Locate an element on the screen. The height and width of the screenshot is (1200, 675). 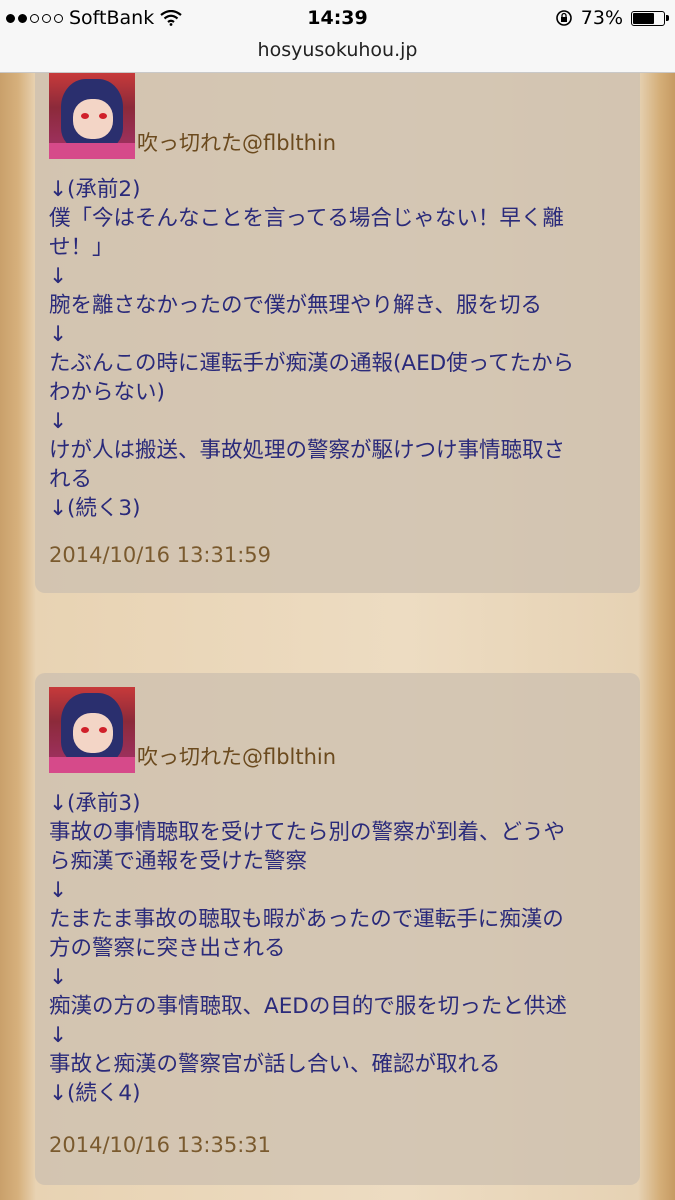
rotation-lock-icon is located at coordinates (563, 18).